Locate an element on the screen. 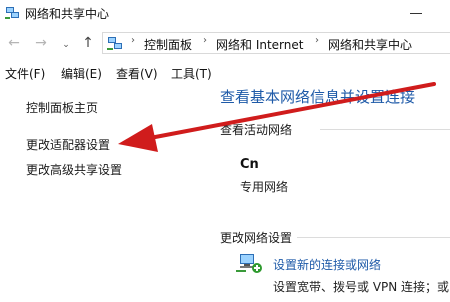 This screenshot has width=450, height=302. window-title: 网络和共享中心 is located at coordinates (67, 14).